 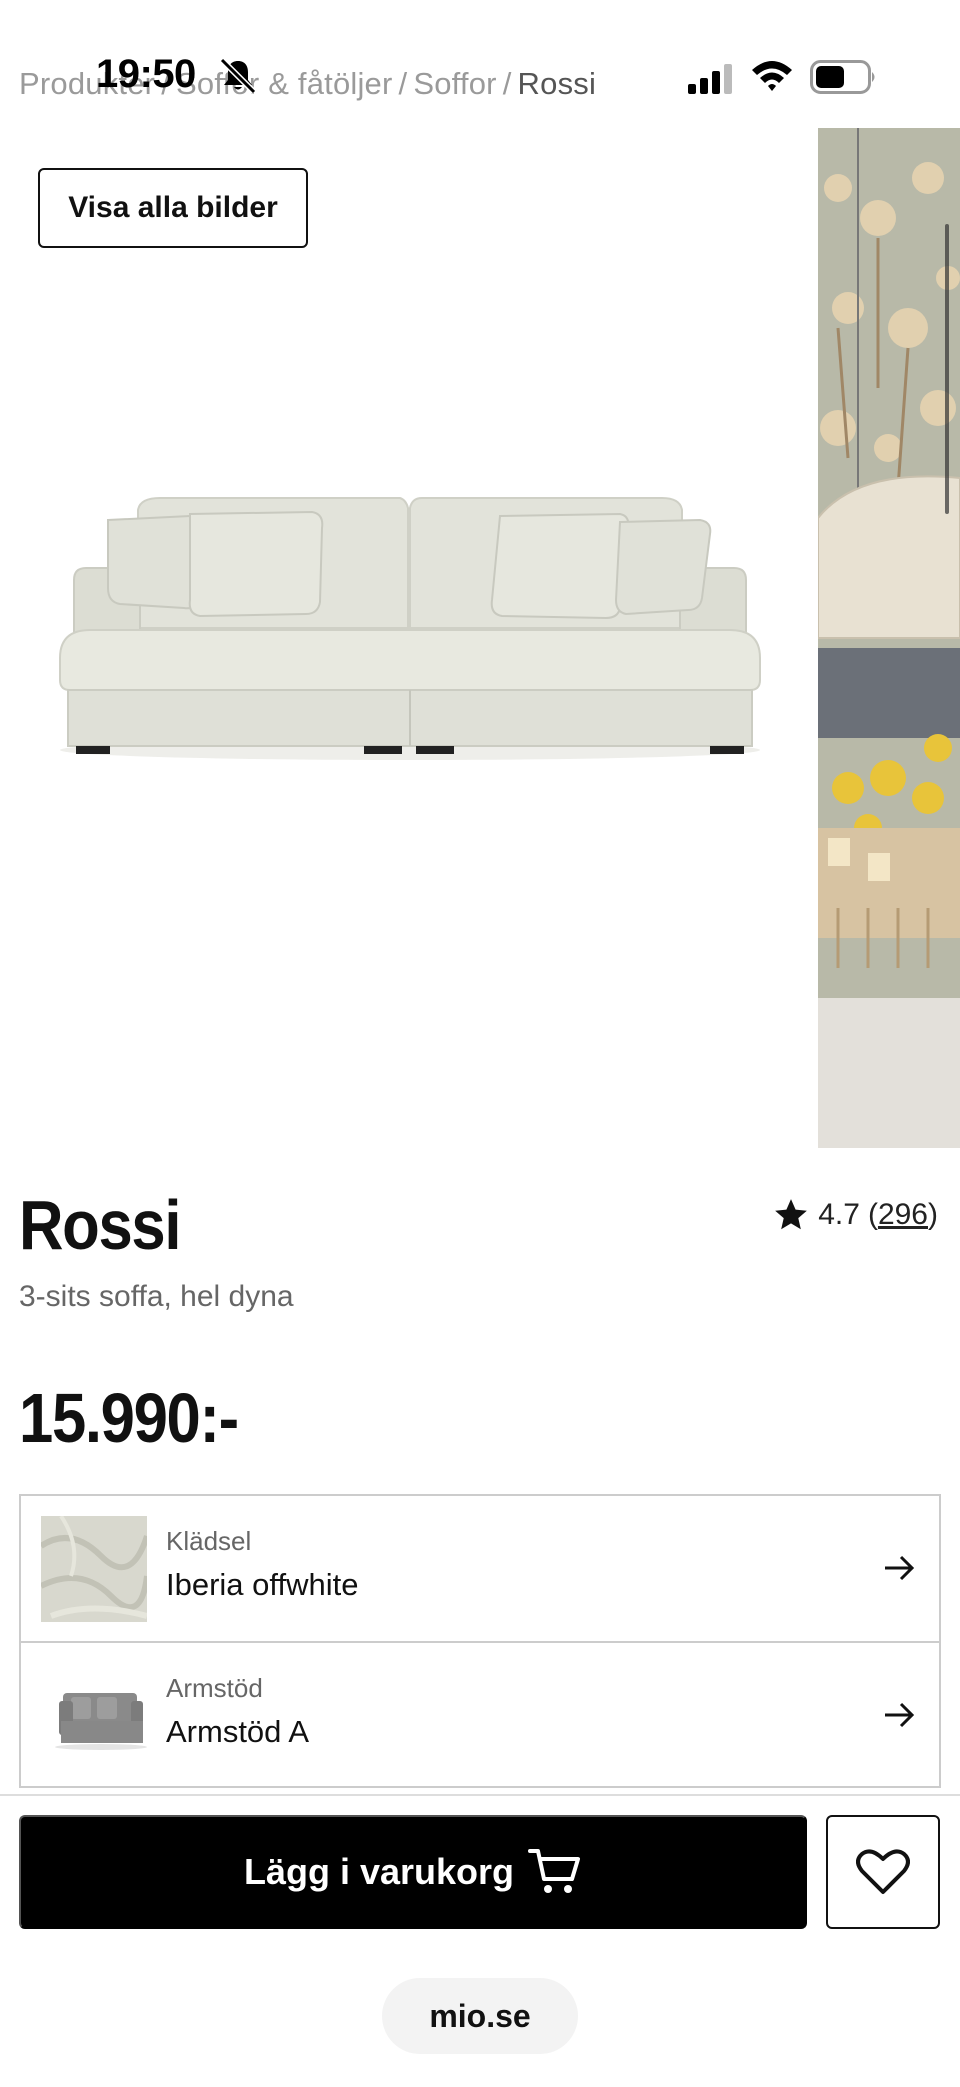 I want to click on cellular-signal-icon, so click(x=710, y=79).